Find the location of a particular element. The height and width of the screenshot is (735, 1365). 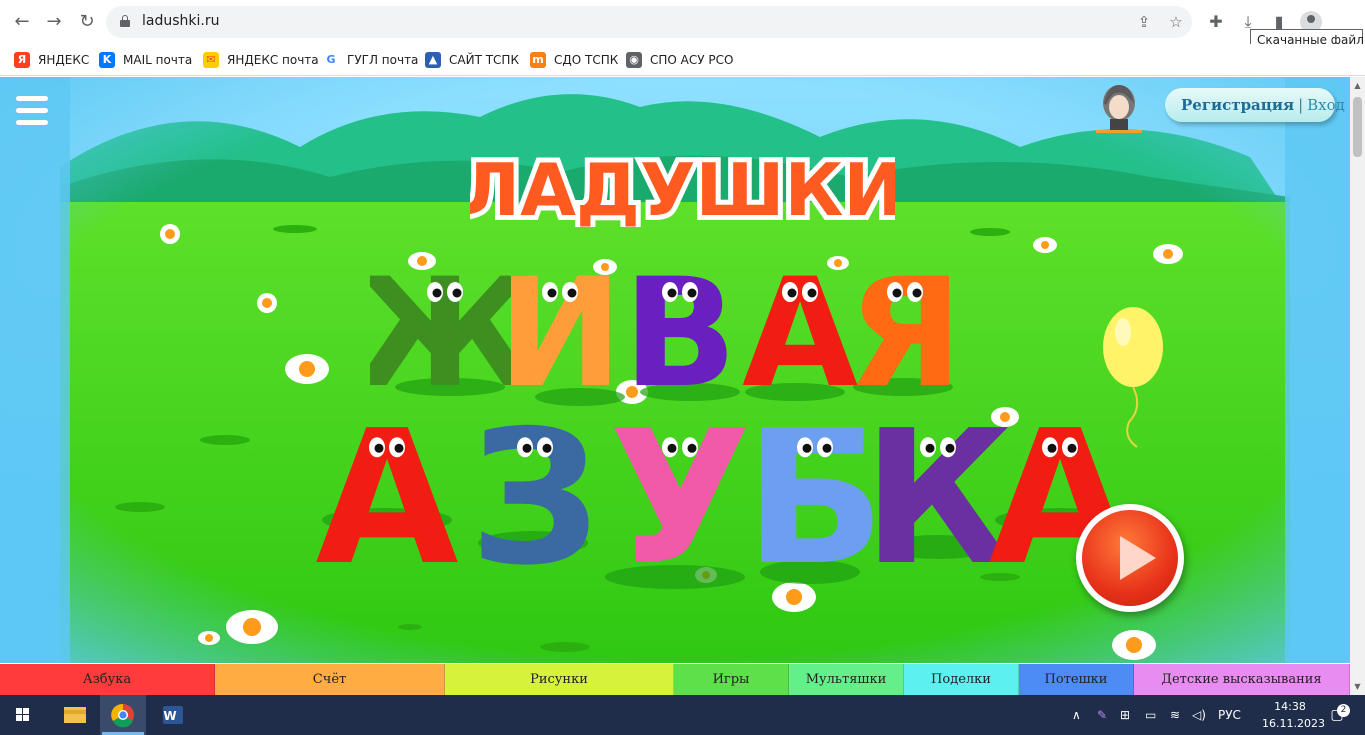

bookmark-item: Я ЯНДЕКС is located at coordinates (51, 60).